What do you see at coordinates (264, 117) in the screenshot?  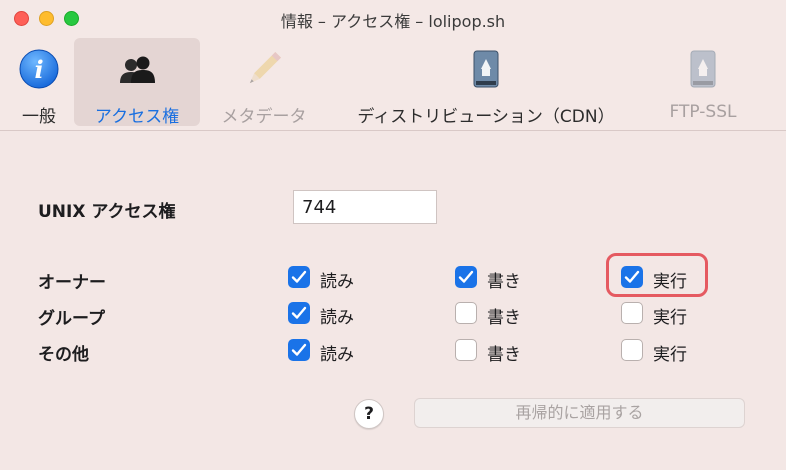 I see `tab-metadata-label: メタデータ` at bounding box center [264, 117].